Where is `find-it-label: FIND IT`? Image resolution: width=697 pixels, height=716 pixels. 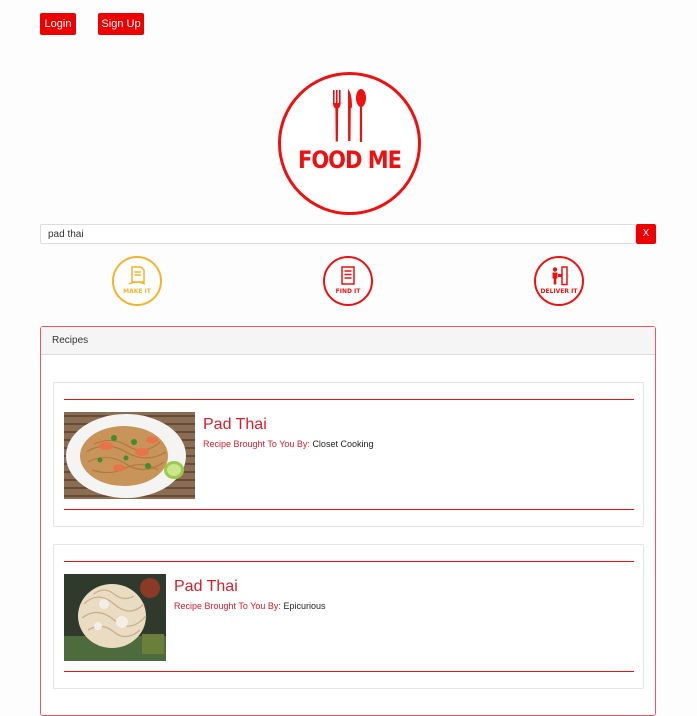 find-it-label: FIND IT is located at coordinates (348, 291).